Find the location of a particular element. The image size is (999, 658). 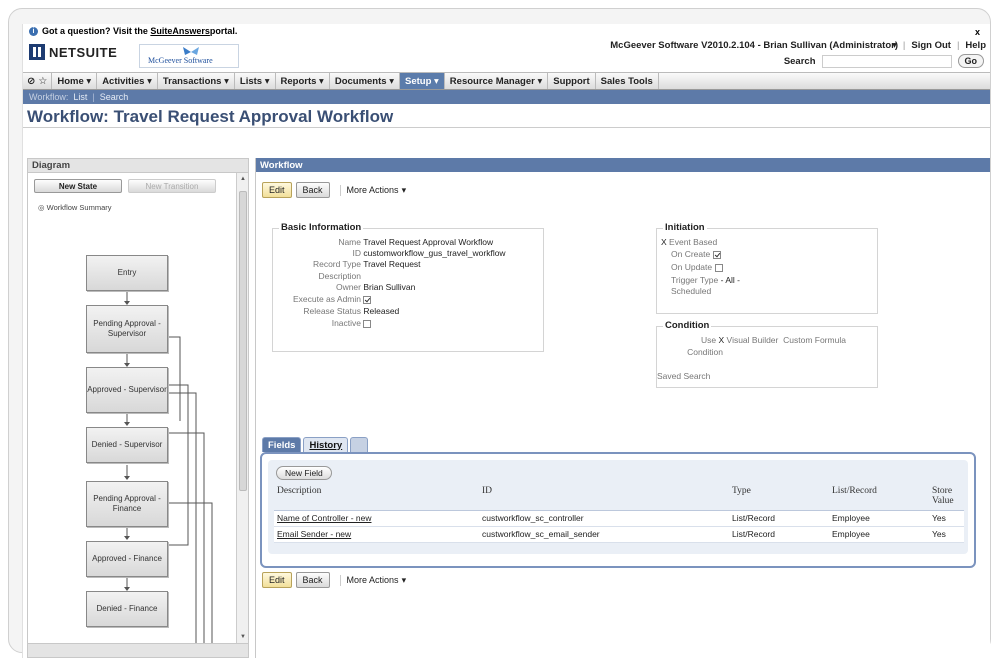

workflow-name: Travel Request Approval Workflow is located at coordinates (428, 242).